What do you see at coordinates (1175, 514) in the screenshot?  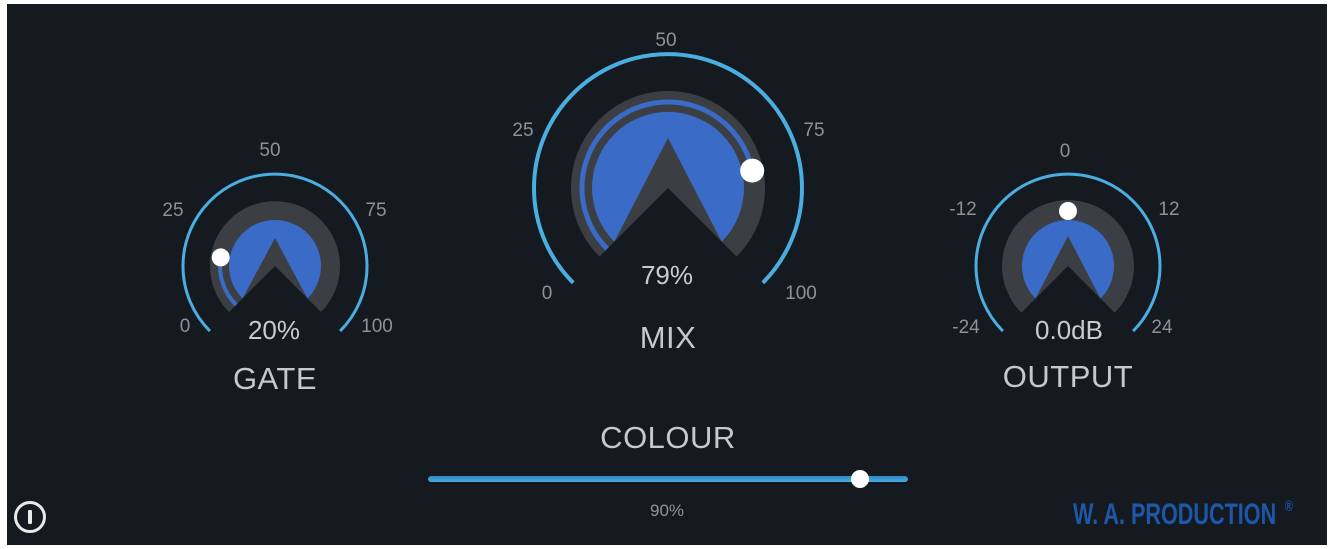 I see `brand-text: W. A. PRODUCTION` at bounding box center [1175, 514].